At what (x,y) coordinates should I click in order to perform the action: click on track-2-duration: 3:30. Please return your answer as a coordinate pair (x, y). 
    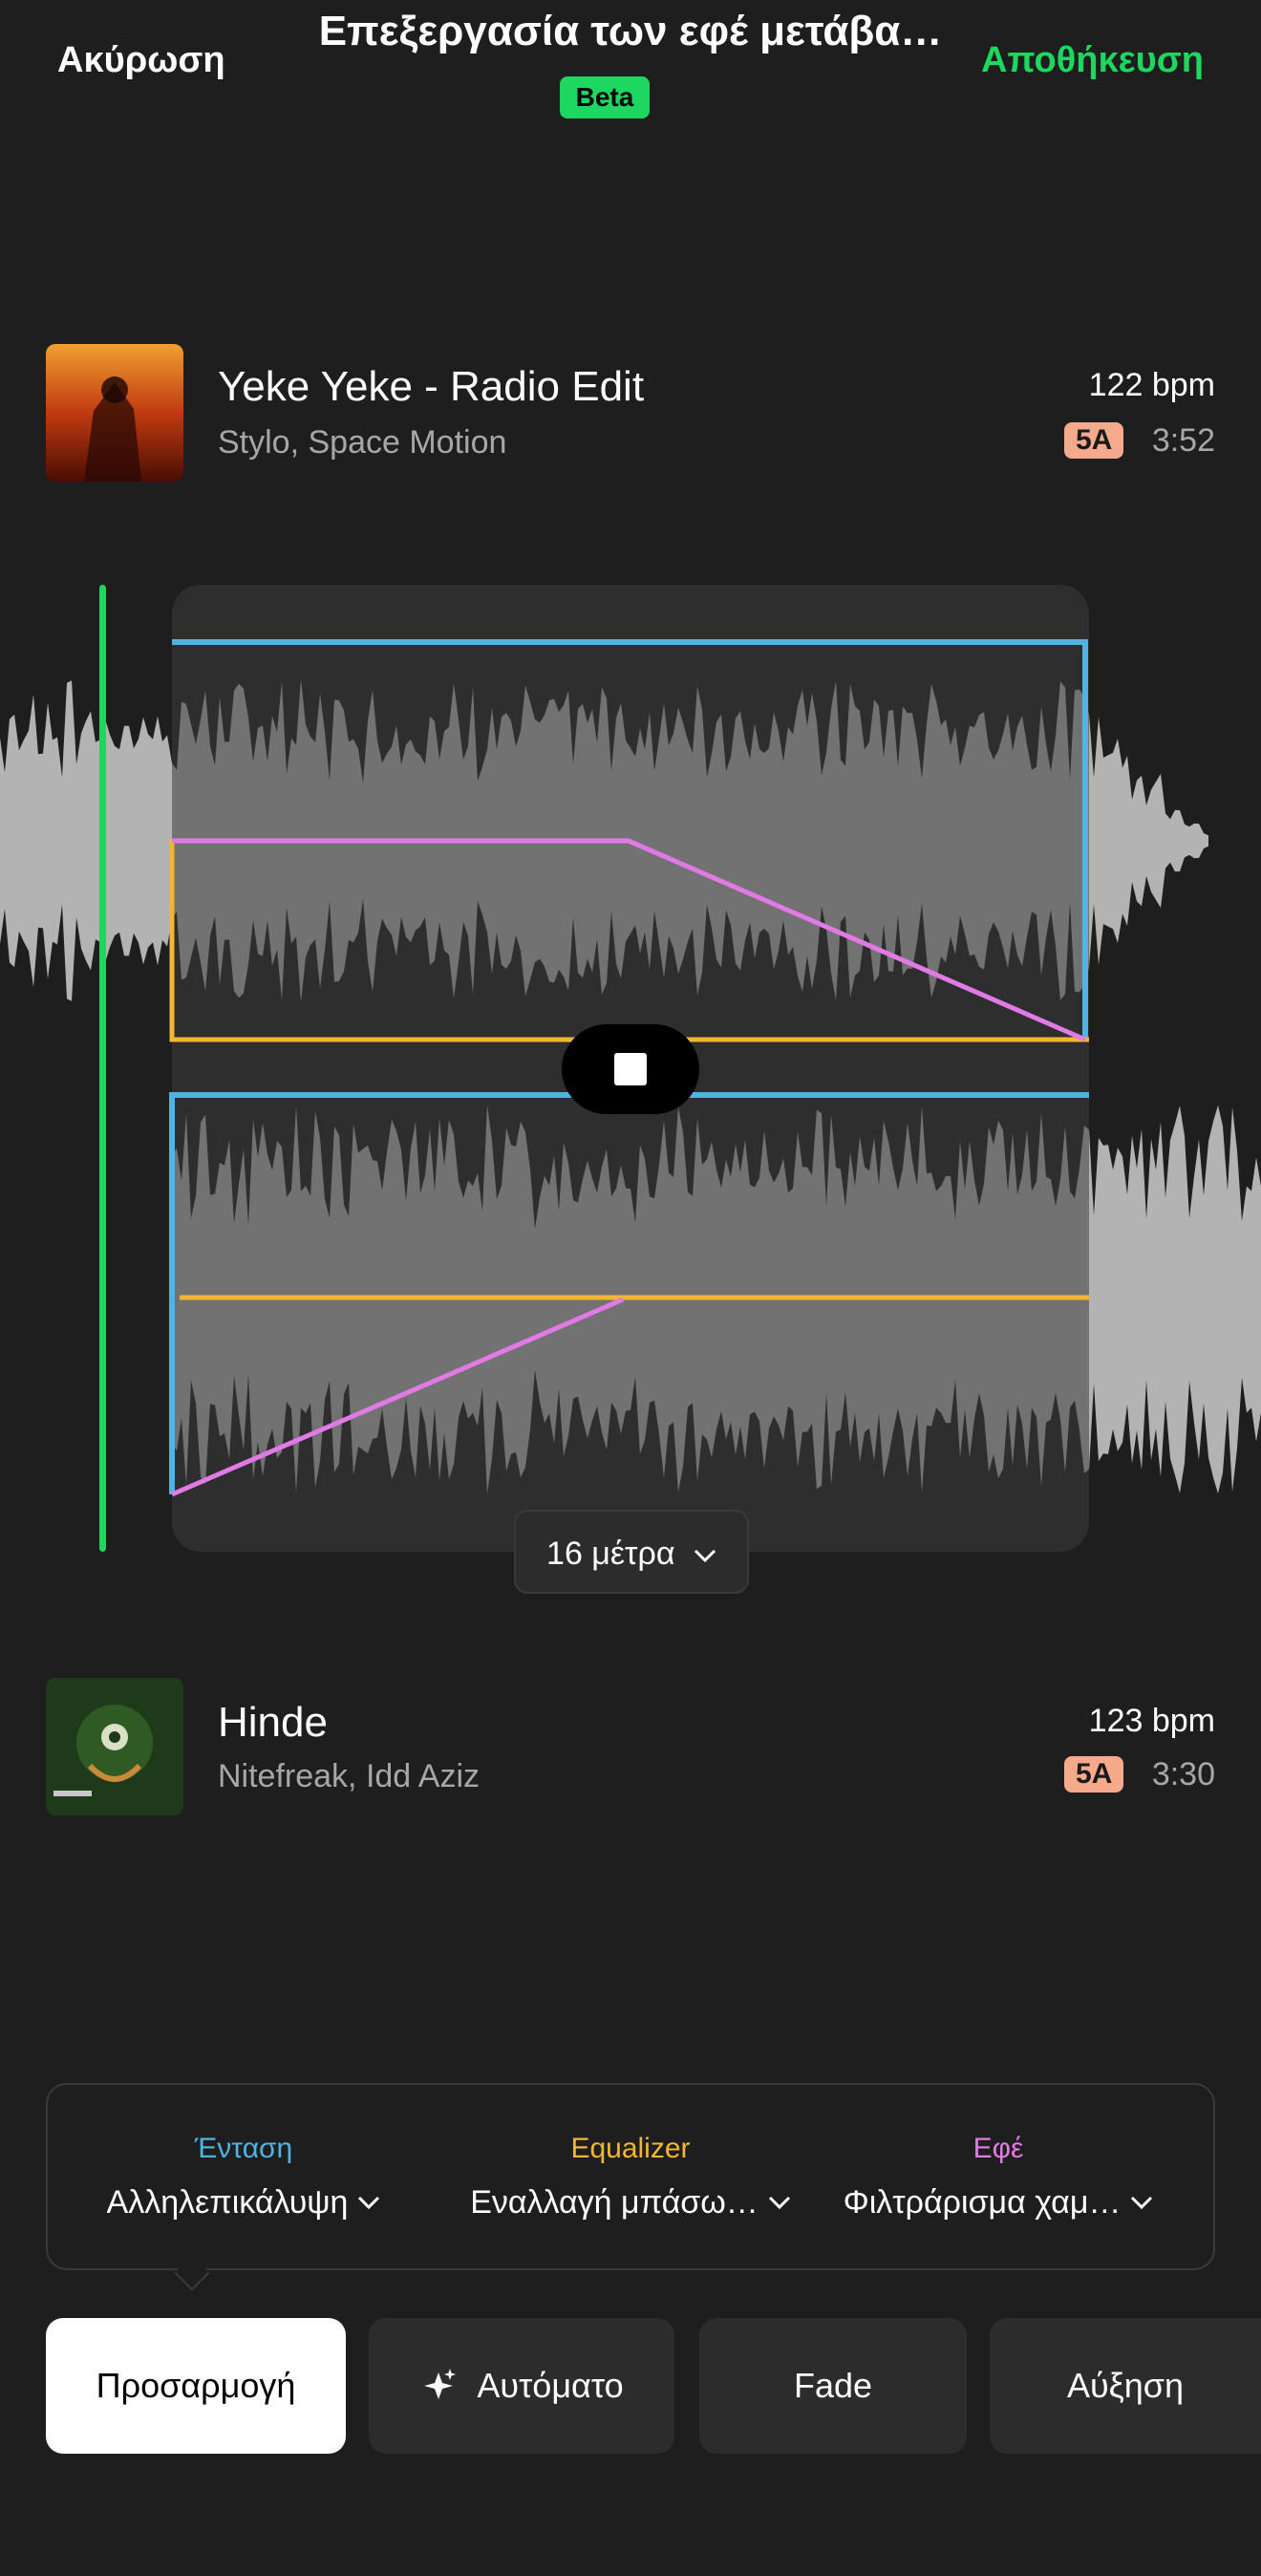
    Looking at the image, I should click on (1183, 1774).